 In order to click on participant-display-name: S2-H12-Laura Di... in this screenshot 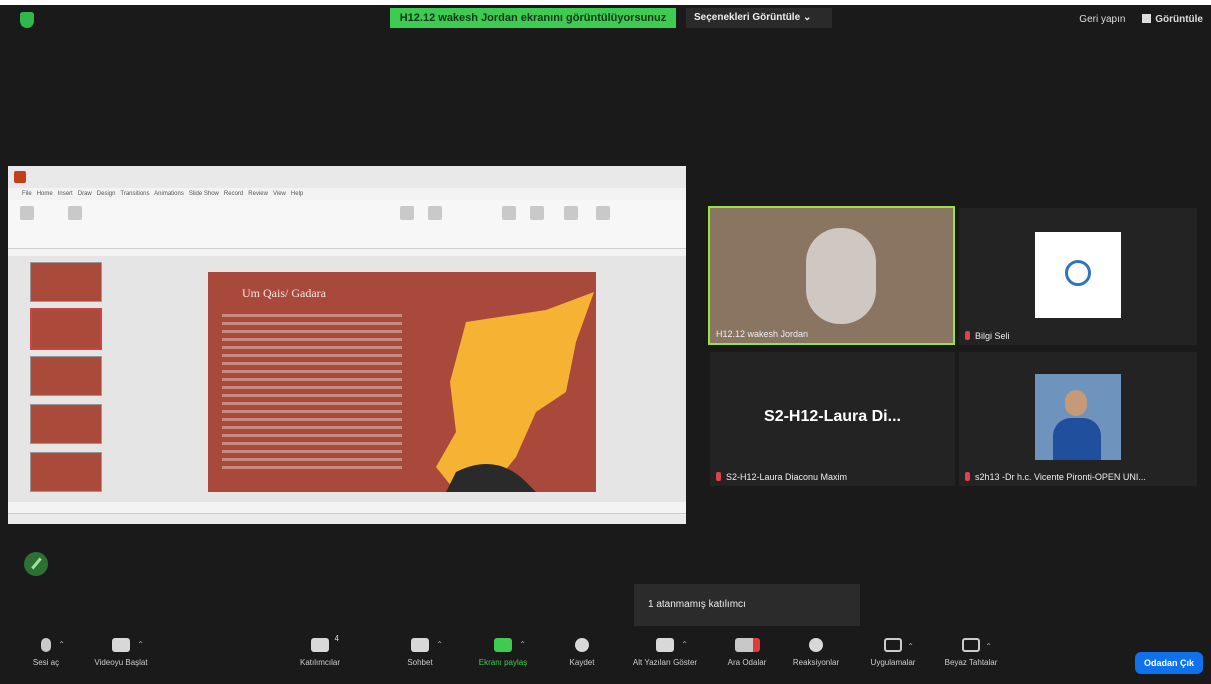, I will do `click(832, 416)`.